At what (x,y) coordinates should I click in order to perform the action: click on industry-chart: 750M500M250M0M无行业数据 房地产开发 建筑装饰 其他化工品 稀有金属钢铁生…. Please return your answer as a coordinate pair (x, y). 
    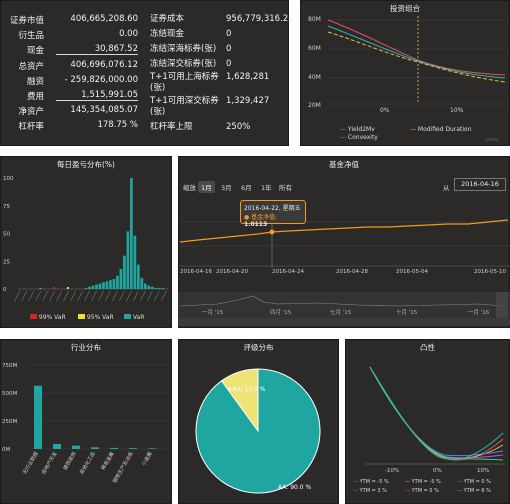
    Looking at the image, I should click on (85, 423).